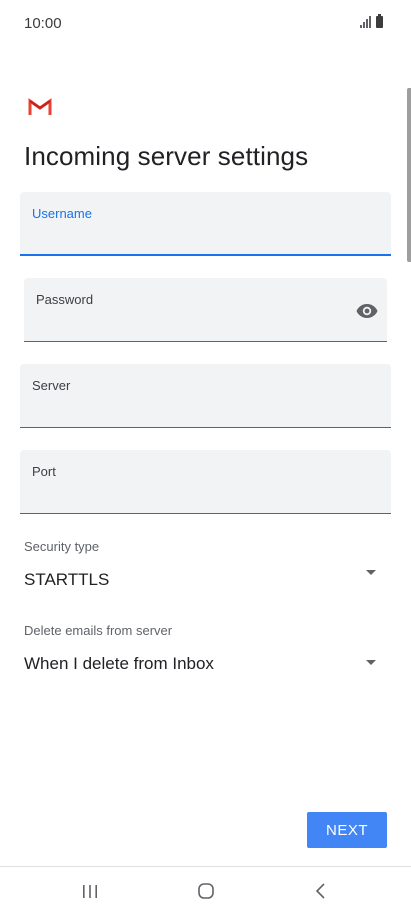 This screenshot has width=411, height=914. Describe the element at coordinates (187, 237) in the screenshot. I see `username-input` at that location.